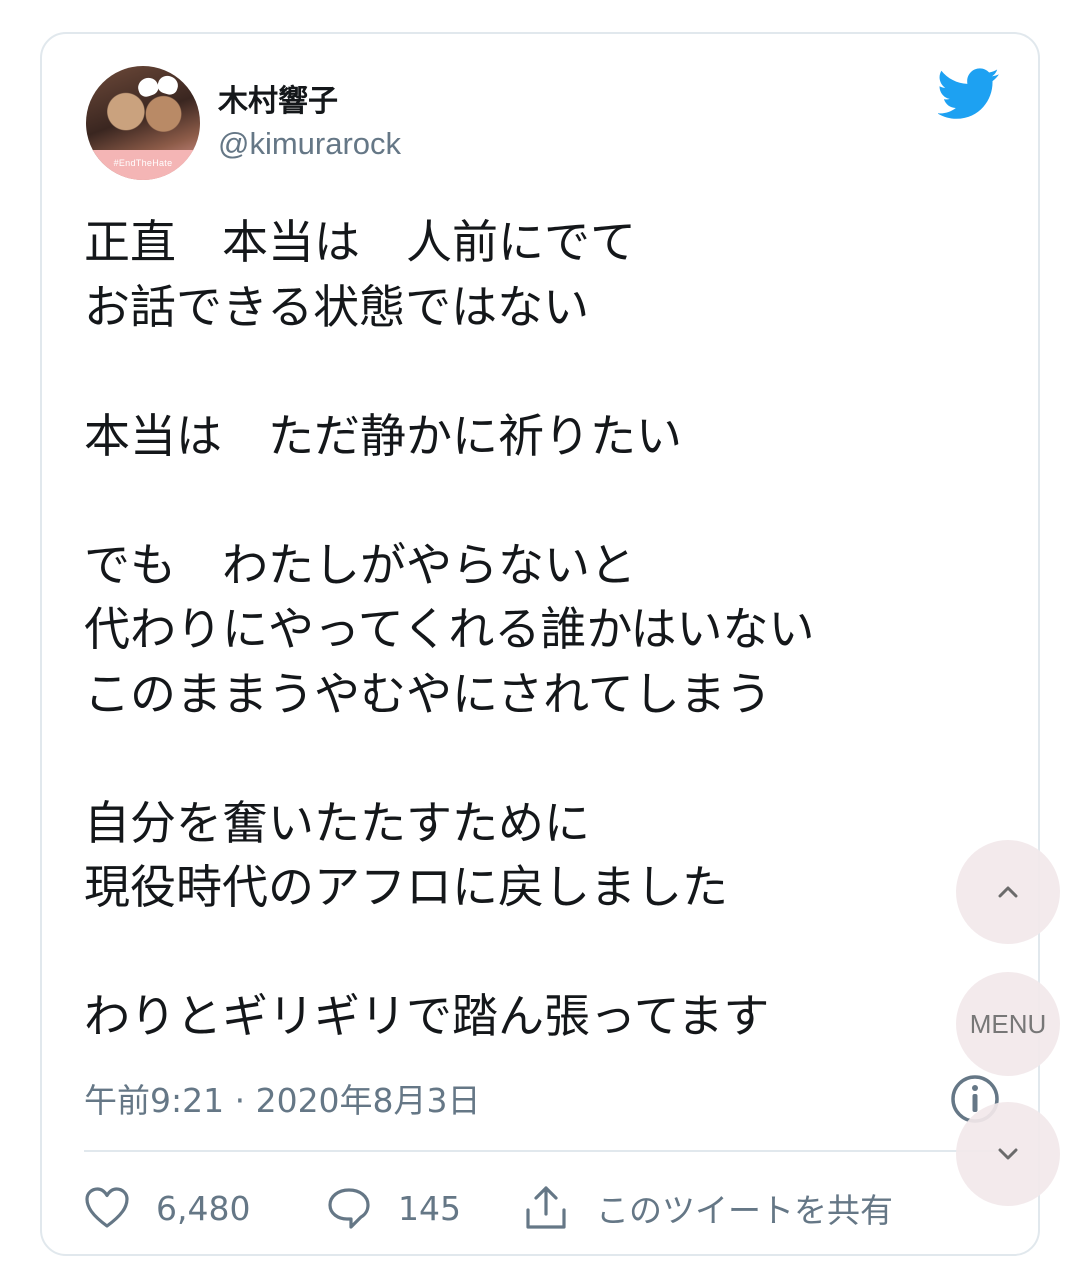  Describe the element at coordinates (428, 693) in the screenshot. I see `tweet-line: このままうやむやにされてしまう` at that location.